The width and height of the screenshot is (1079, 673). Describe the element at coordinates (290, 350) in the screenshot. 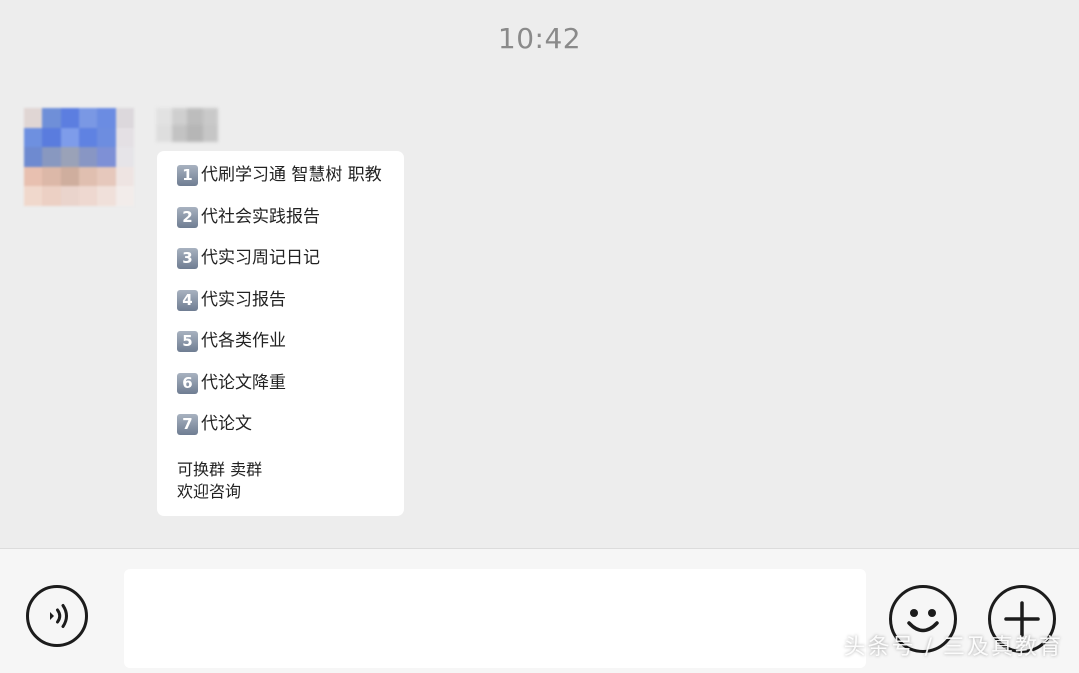

I see `list-item: 5 代各类作业` at that location.